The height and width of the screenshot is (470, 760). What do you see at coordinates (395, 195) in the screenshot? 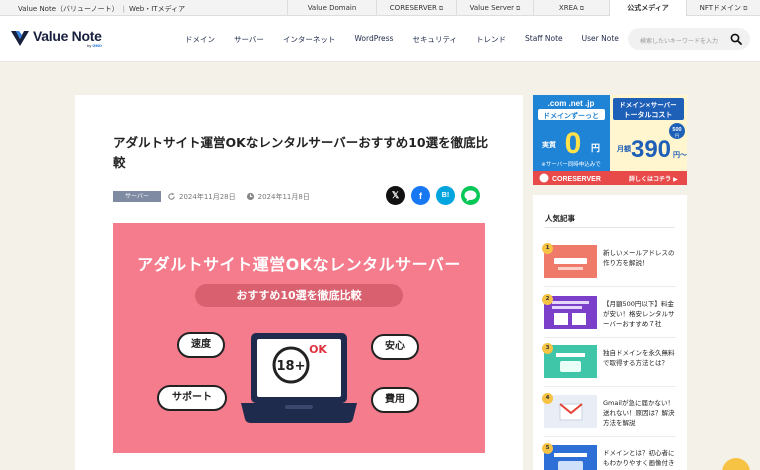
I see `x-share-icon: 𝕏` at bounding box center [395, 195].